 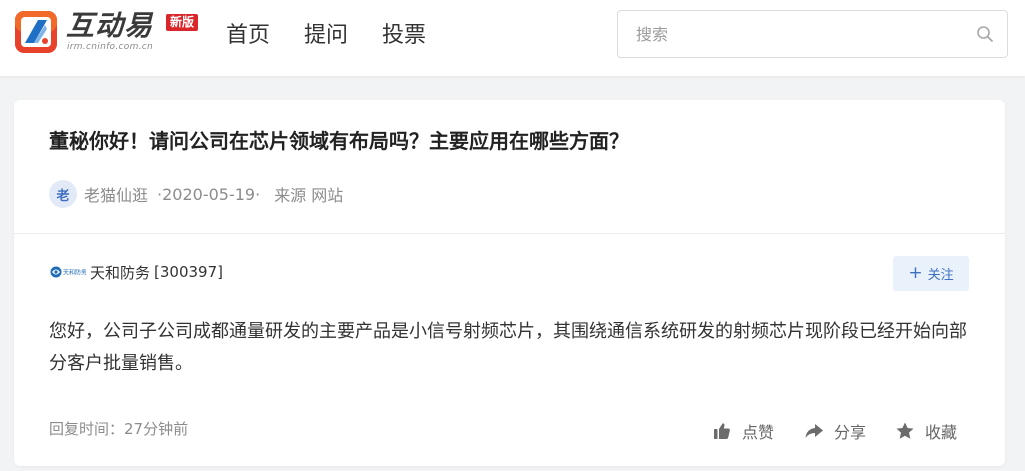 What do you see at coordinates (120, 272) in the screenshot?
I see `company-name: 天和防务` at bounding box center [120, 272].